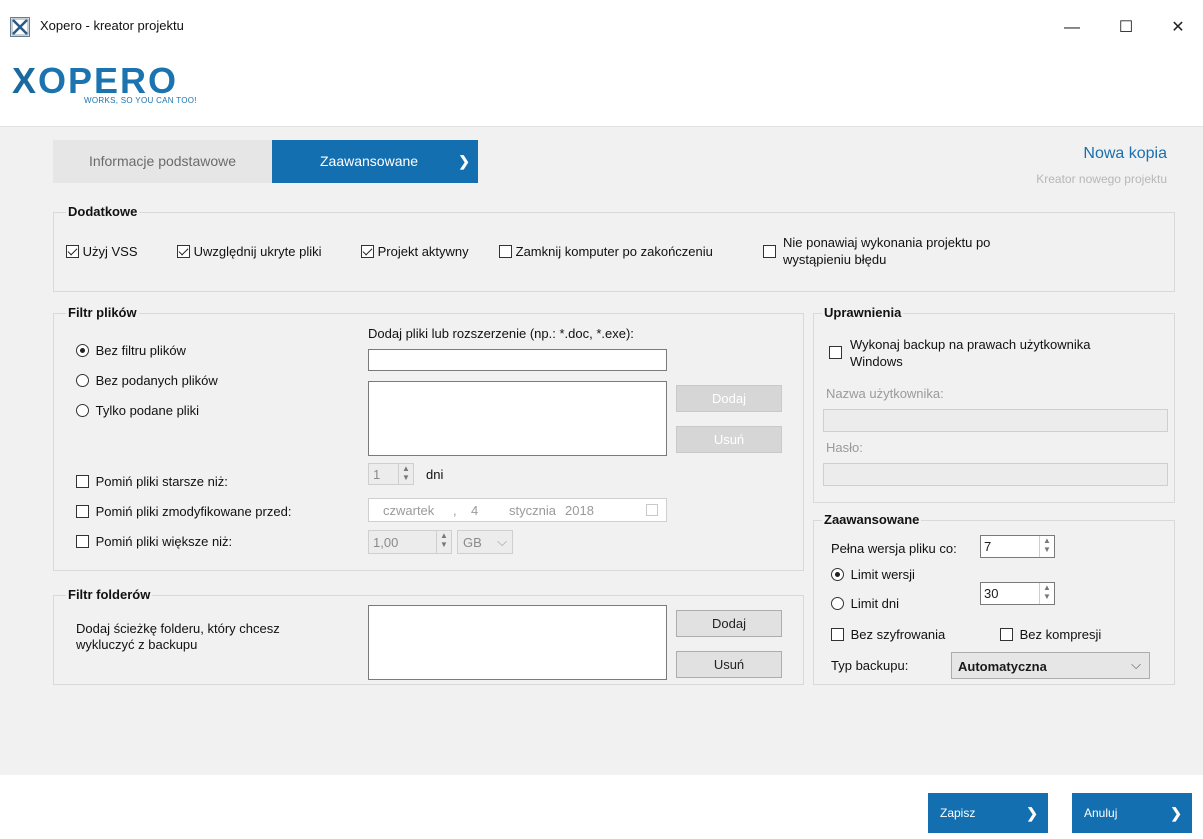  What do you see at coordinates (995, 420) in the screenshot?
I see `username-field` at bounding box center [995, 420].